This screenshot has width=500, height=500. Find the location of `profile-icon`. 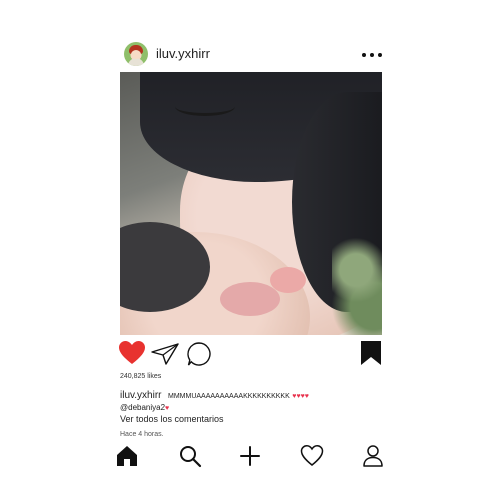

profile-icon is located at coordinates (373, 456).